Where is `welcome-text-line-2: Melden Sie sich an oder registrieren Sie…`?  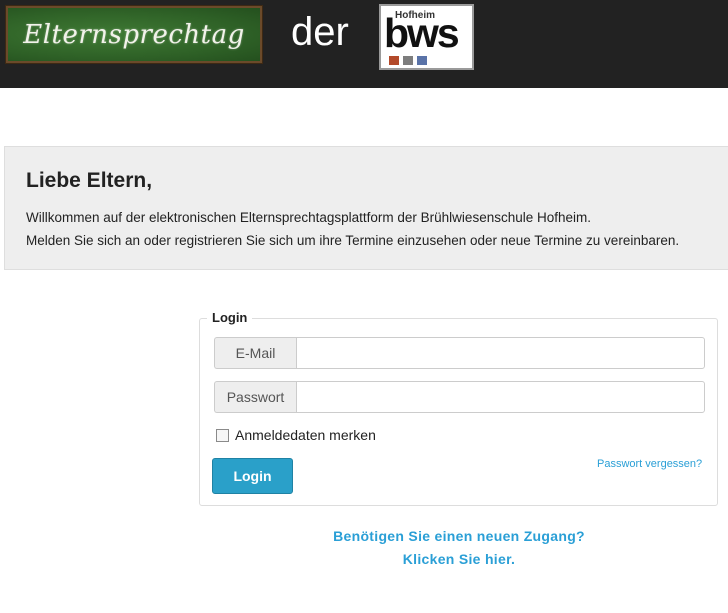
welcome-text-line-2: Melden Sie sich an oder registrieren Sie… is located at coordinates (353, 240).